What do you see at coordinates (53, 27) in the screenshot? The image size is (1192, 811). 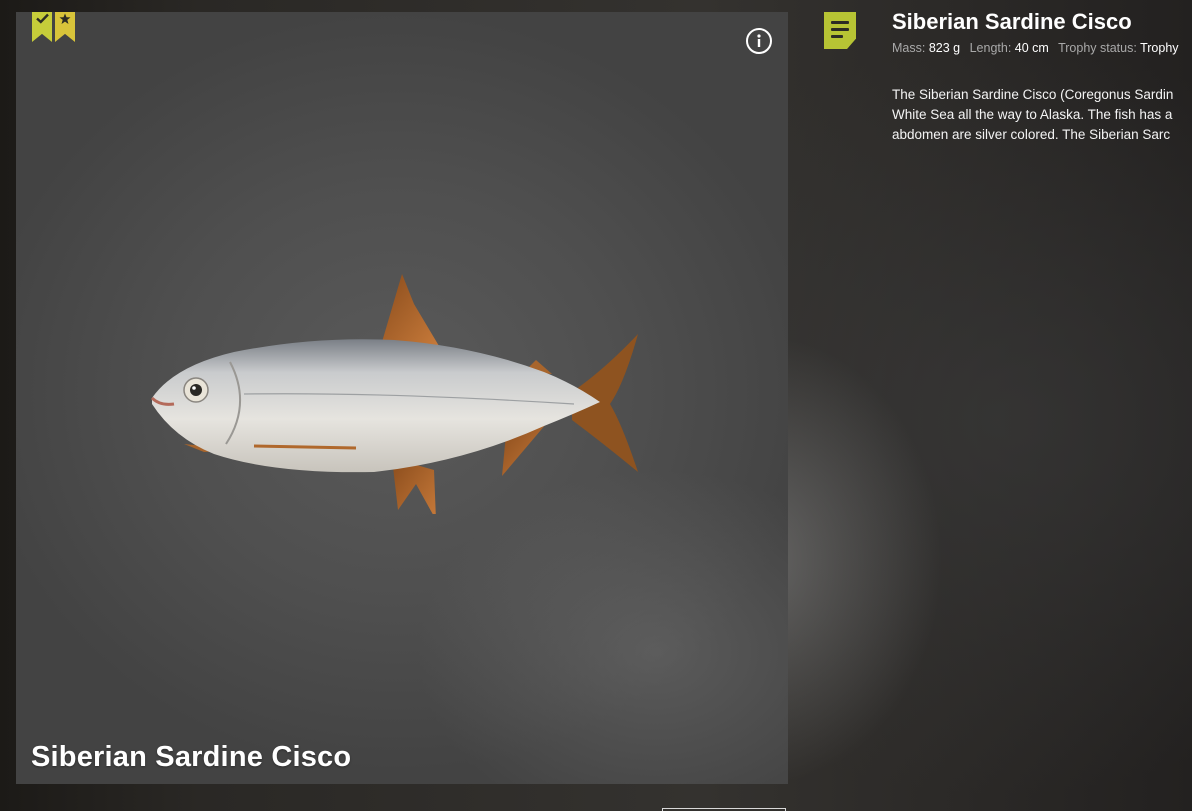 I see `status-badges` at bounding box center [53, 27].